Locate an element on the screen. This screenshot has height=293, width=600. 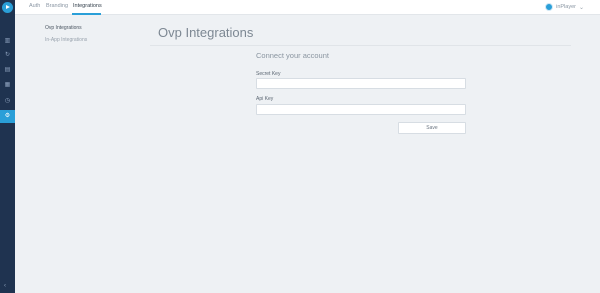
gear-icon: ⚙ is located at coordinates (7, 116).